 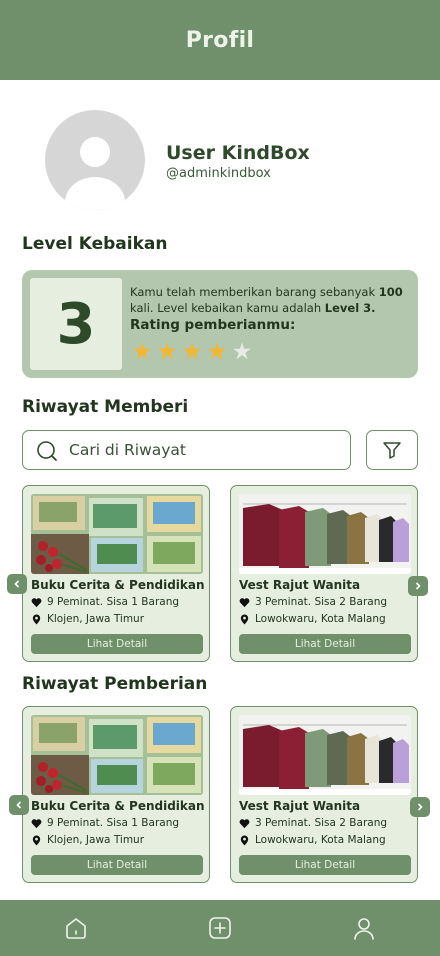 I want to click on filter-button, so click(x=392, y=450).